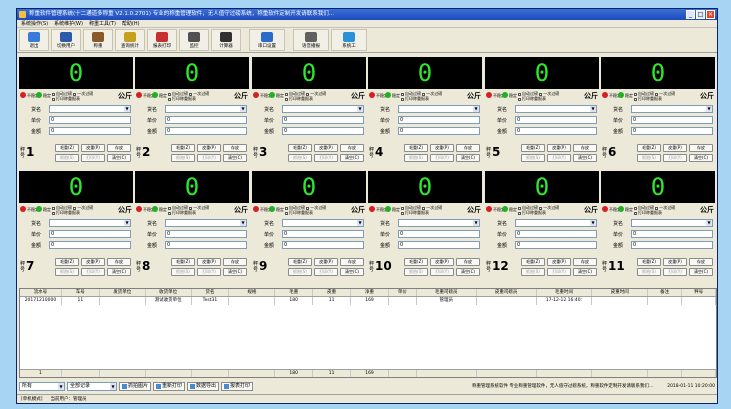  I want to click on reprint-button: 重新打印, so click(169, 386).